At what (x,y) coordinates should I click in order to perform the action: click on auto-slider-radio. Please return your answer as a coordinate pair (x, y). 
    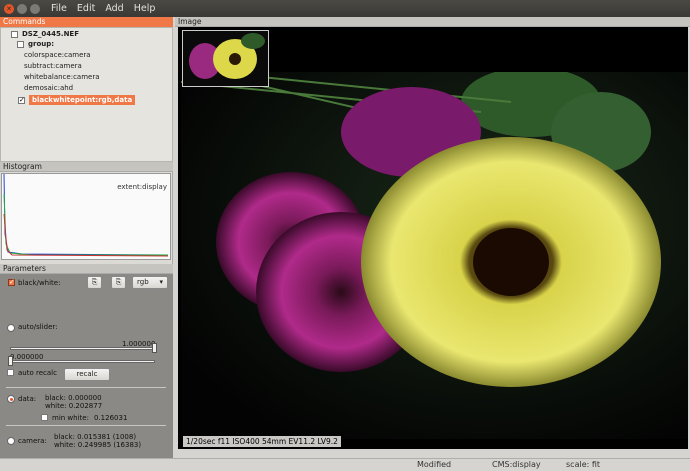
    Looking at the image, I should click on (11, 328).